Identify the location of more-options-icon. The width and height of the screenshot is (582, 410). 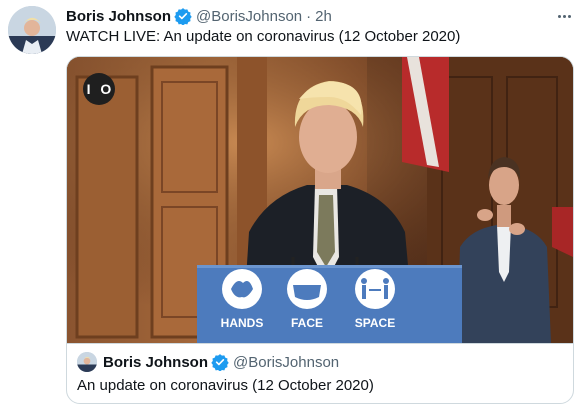
(564, 16).